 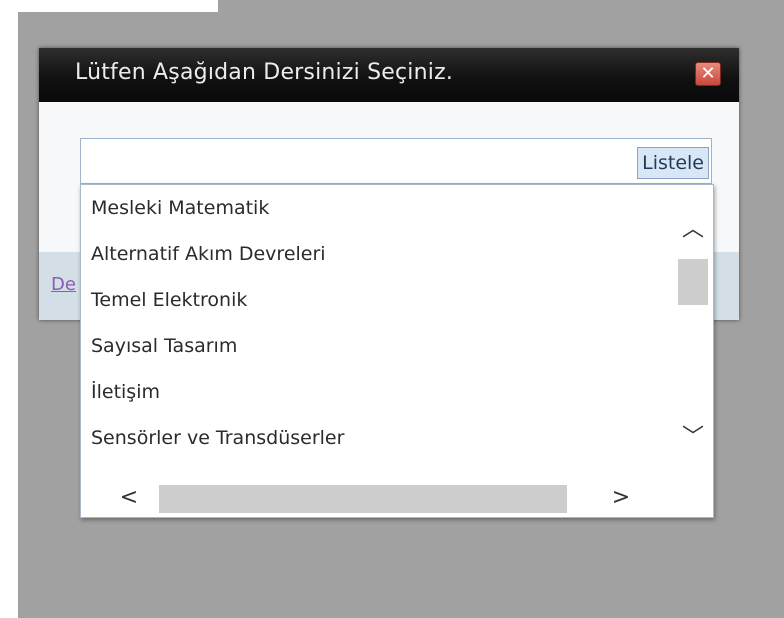 I want to click on scroll-right-icon: >, so click(x=621, y=498).